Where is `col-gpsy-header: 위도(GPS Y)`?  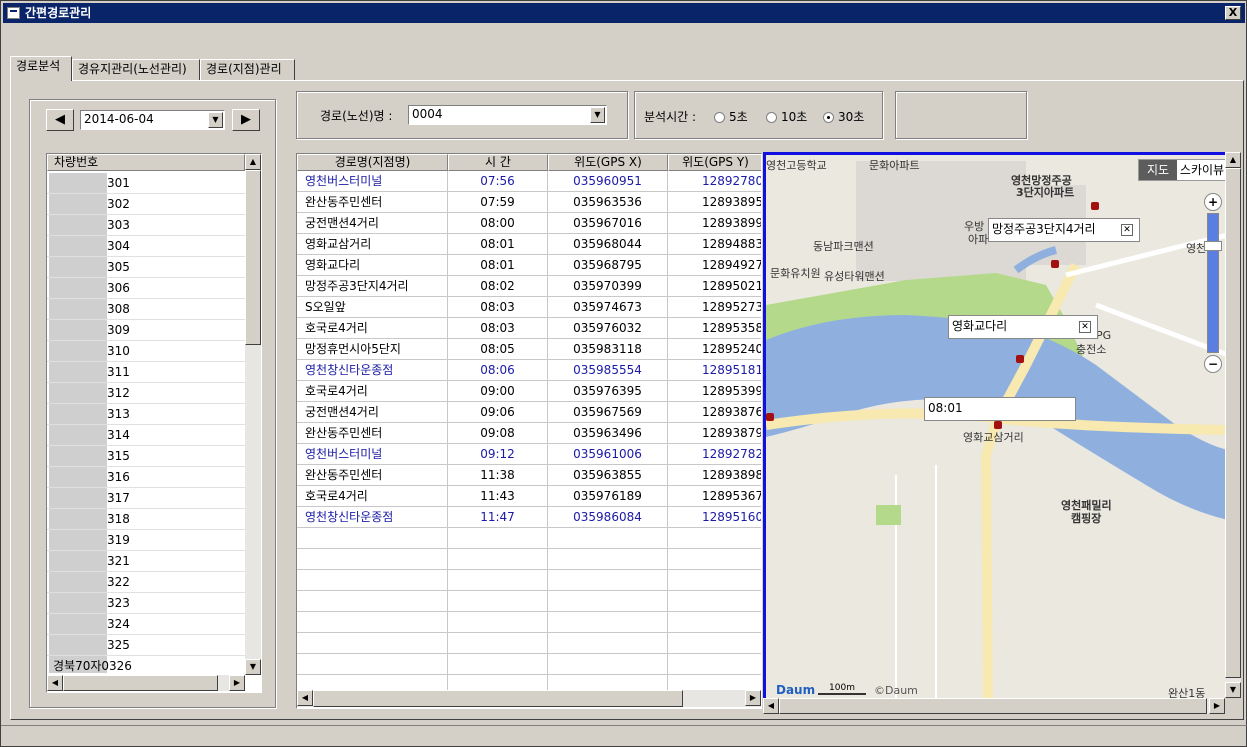 col-gpsy-header: 위도(GPS Y) is located at coordinates (714, 162).